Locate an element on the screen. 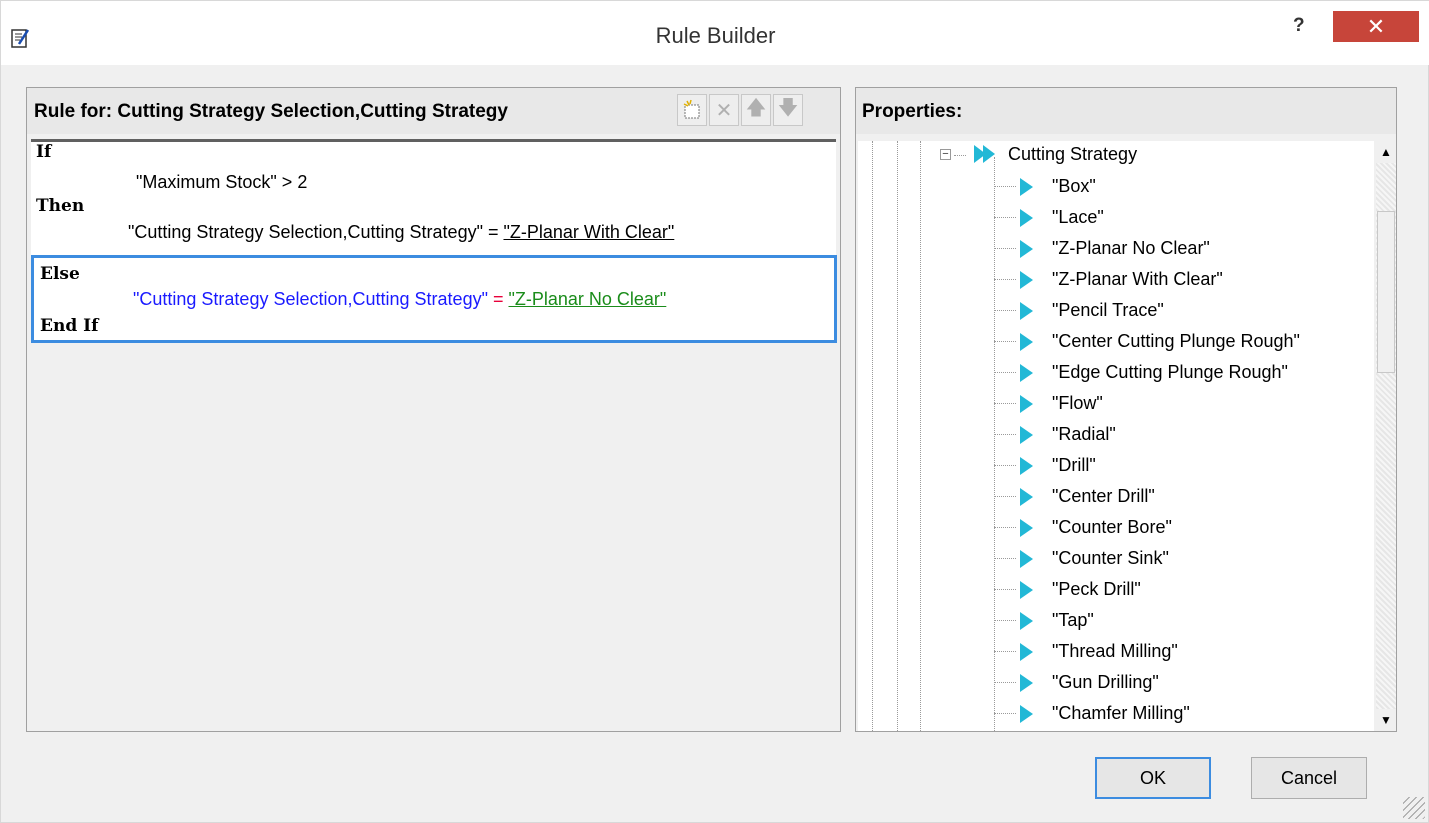 The image size is (1429, 823). tree-item: "Box" is located at coordinates (1116, 187).